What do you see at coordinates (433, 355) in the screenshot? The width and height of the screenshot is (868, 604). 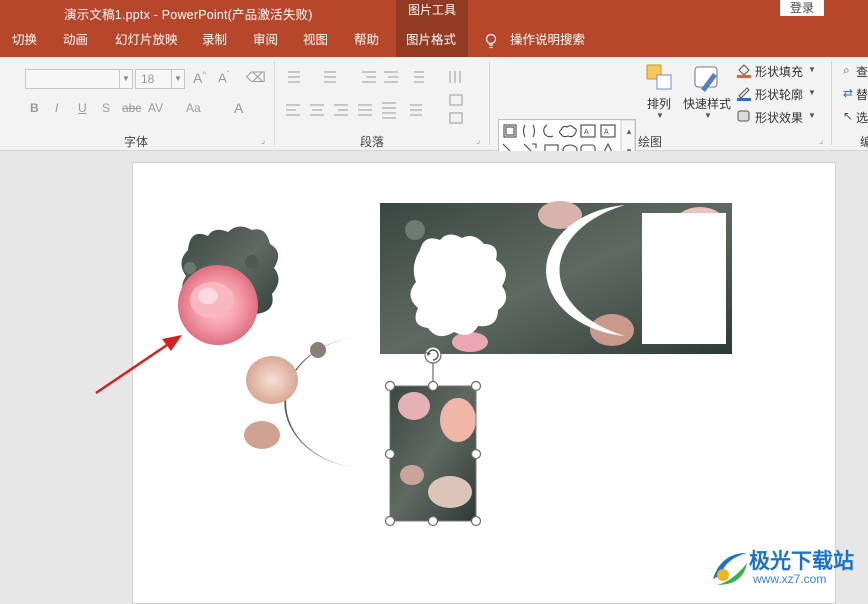 I see `rotate-handle-icon` at bounding box center [433, 355].